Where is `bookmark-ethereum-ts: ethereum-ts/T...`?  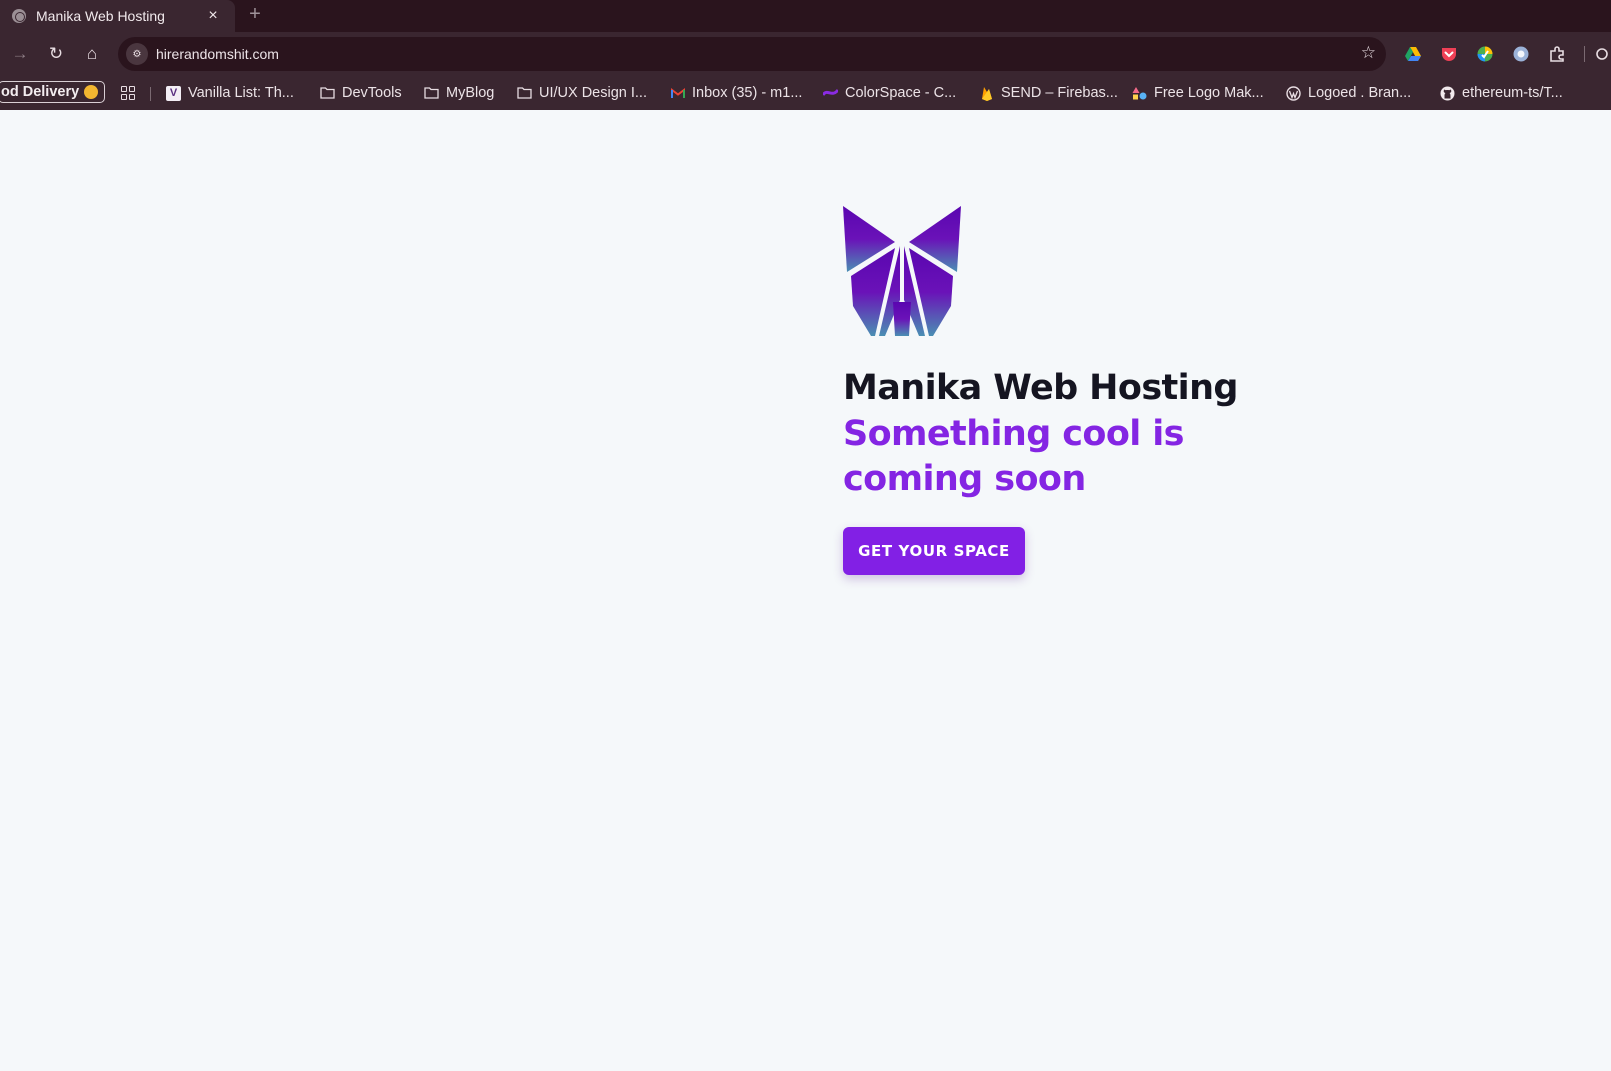
bookmark-ethereum-ts: ethereum-ts/T... is located at coordinates (1501, 93).